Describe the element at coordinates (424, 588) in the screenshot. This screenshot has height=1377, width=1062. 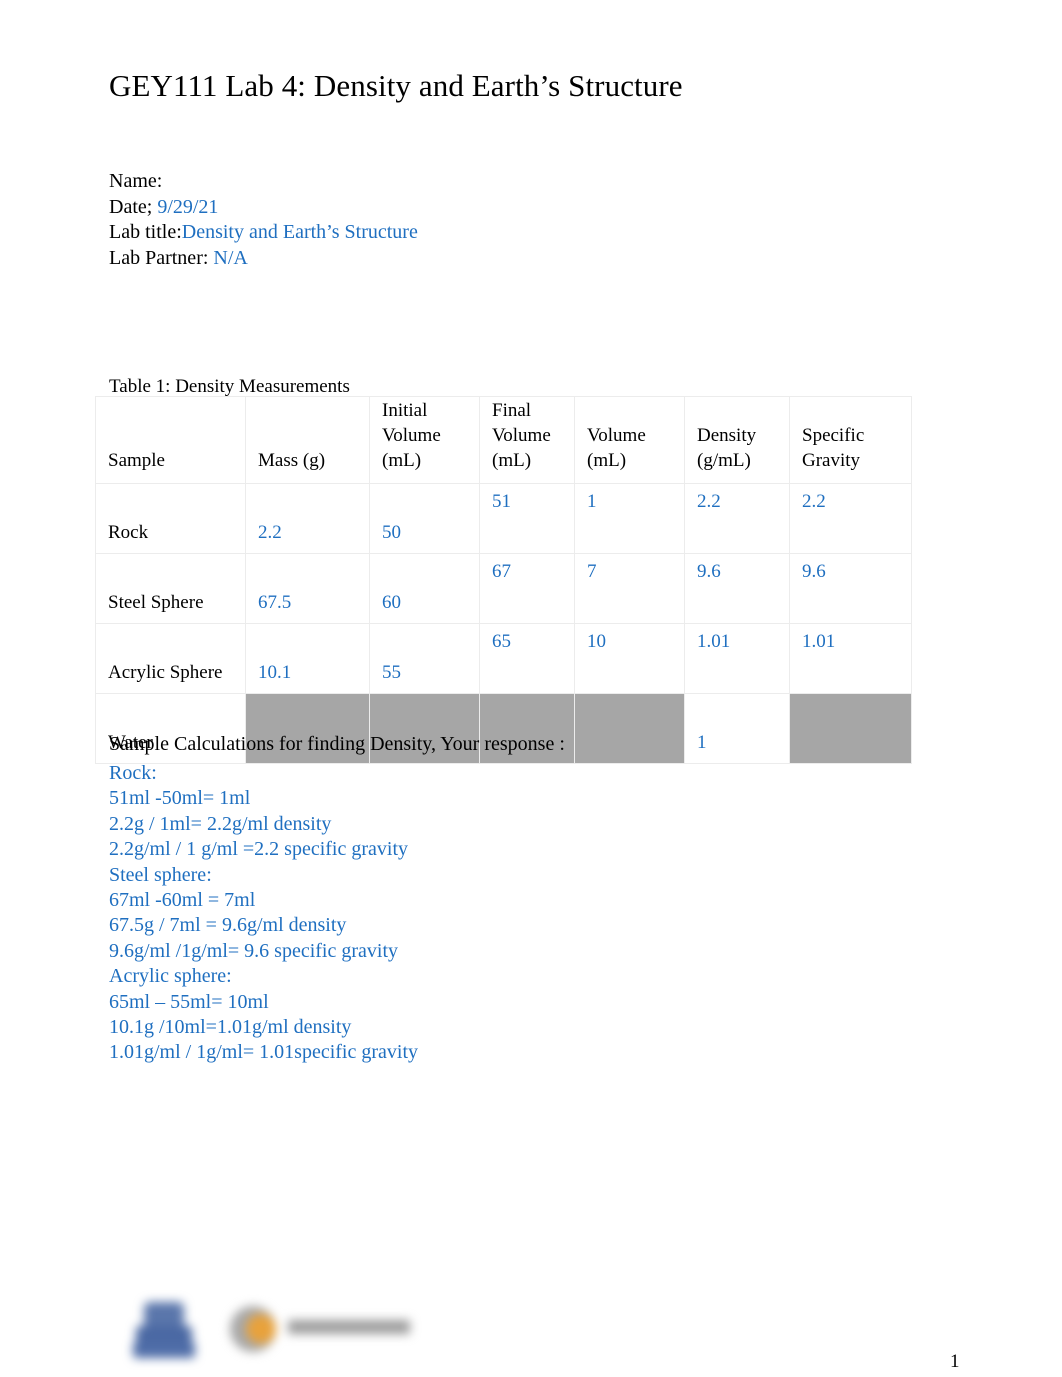
I see `cell-initial-volume: 60` at that location.